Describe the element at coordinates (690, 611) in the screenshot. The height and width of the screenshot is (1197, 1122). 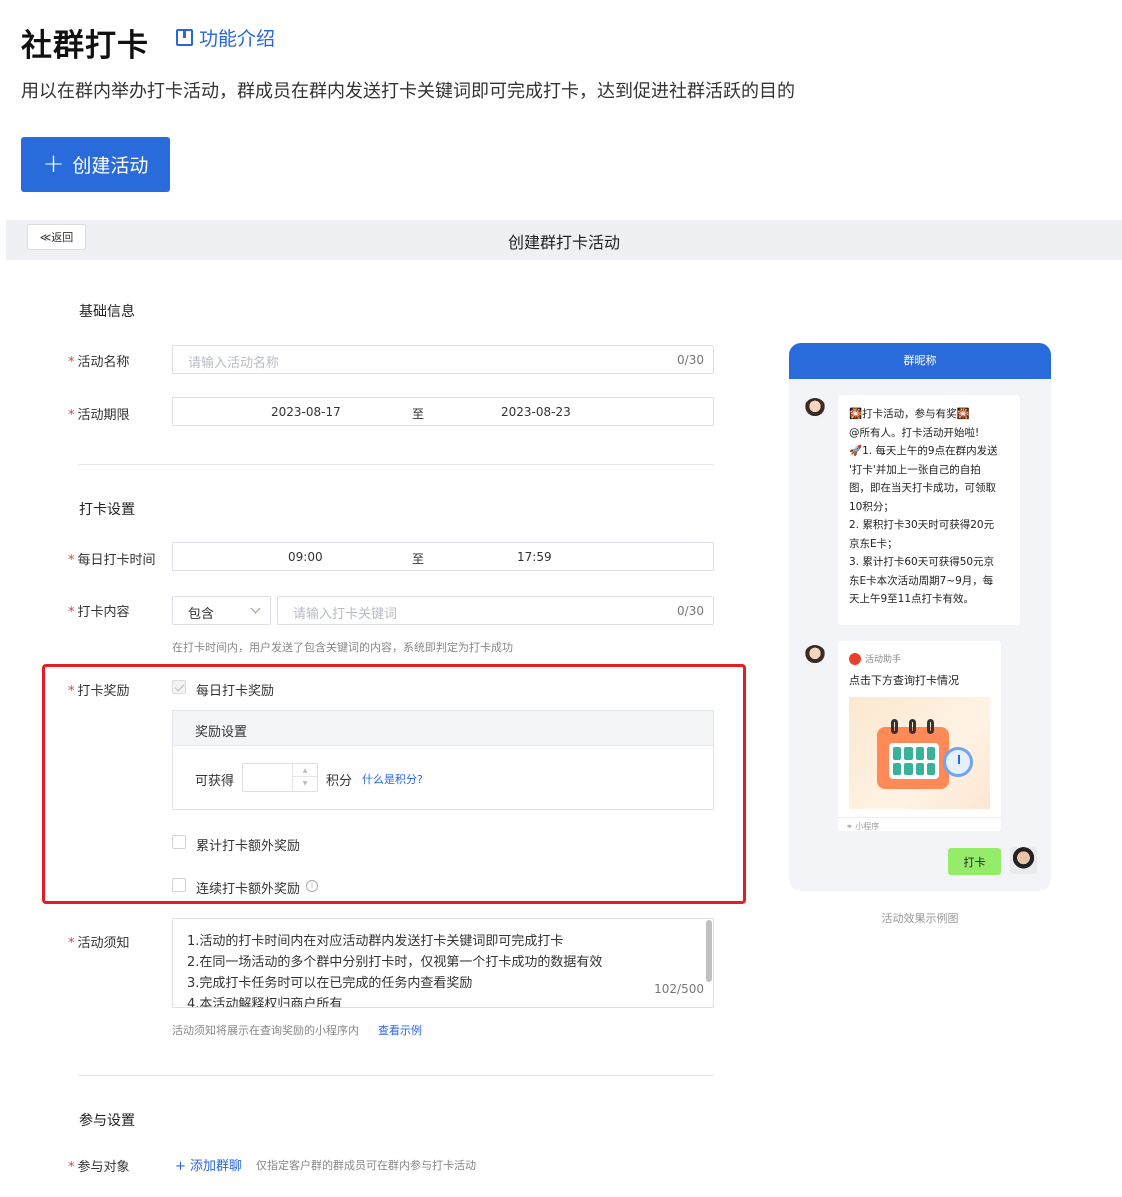
I see `keyword-count: 0/30` at that location.